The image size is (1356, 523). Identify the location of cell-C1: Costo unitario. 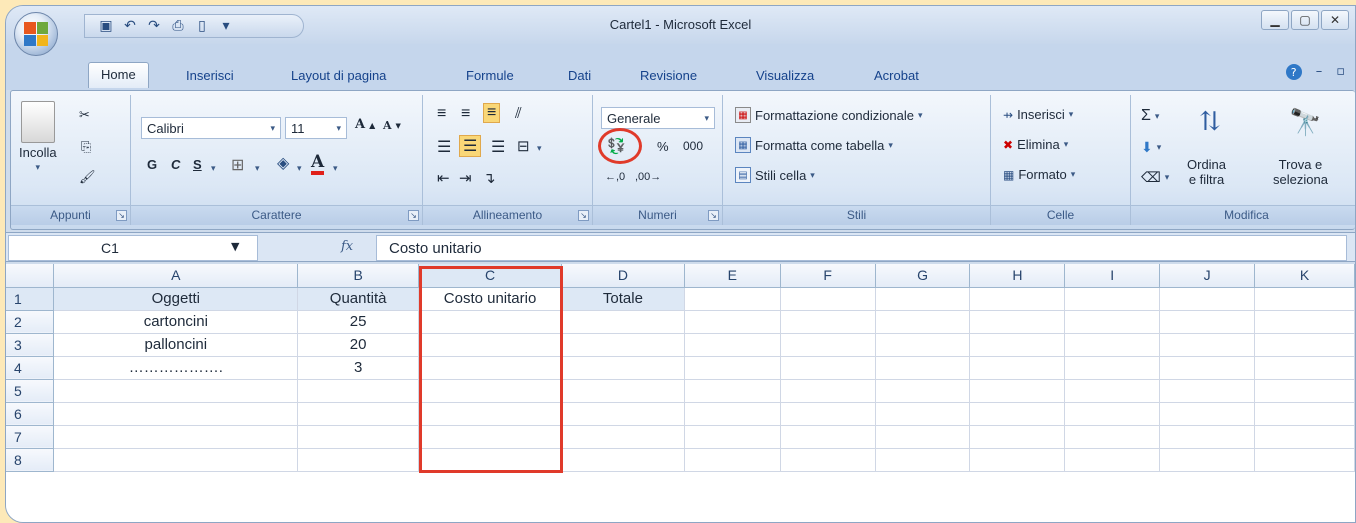
(490, 299).